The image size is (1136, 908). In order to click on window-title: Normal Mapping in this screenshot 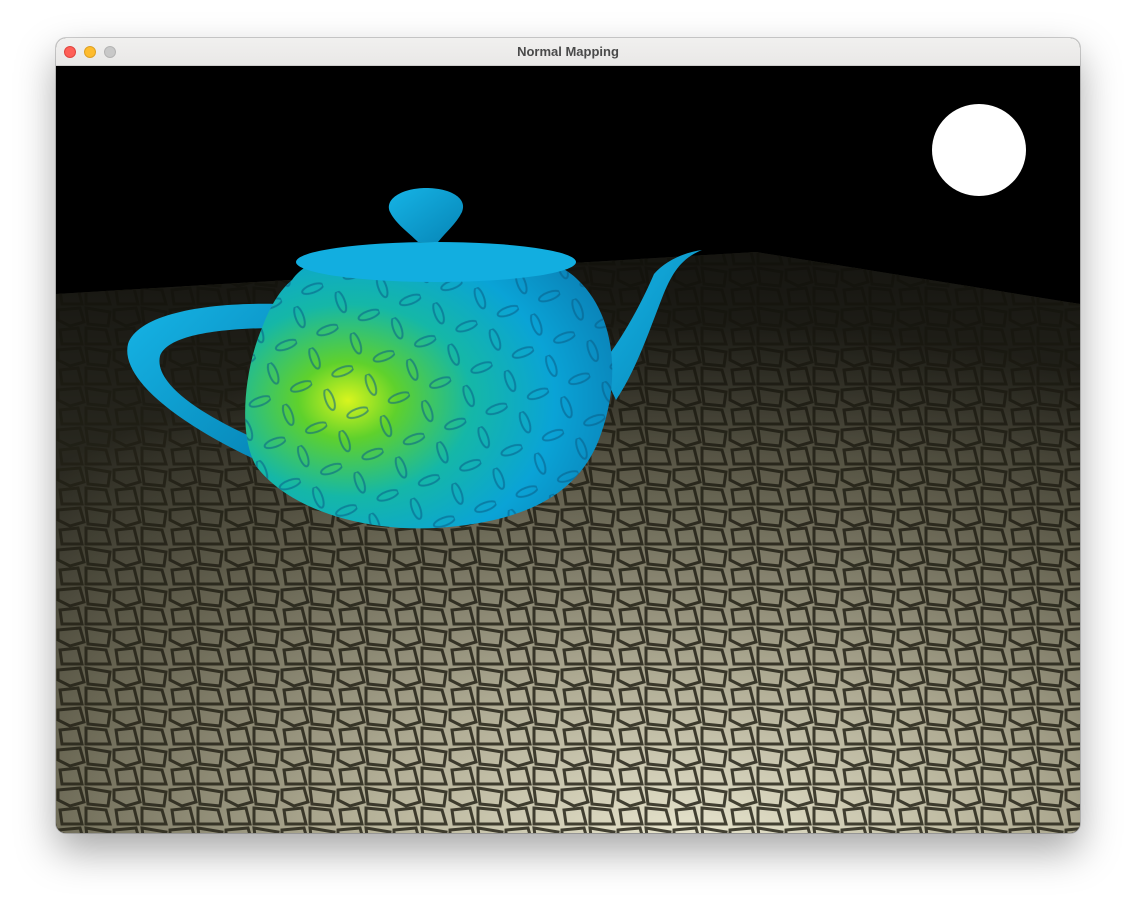, I will do `click(568, 51)`.